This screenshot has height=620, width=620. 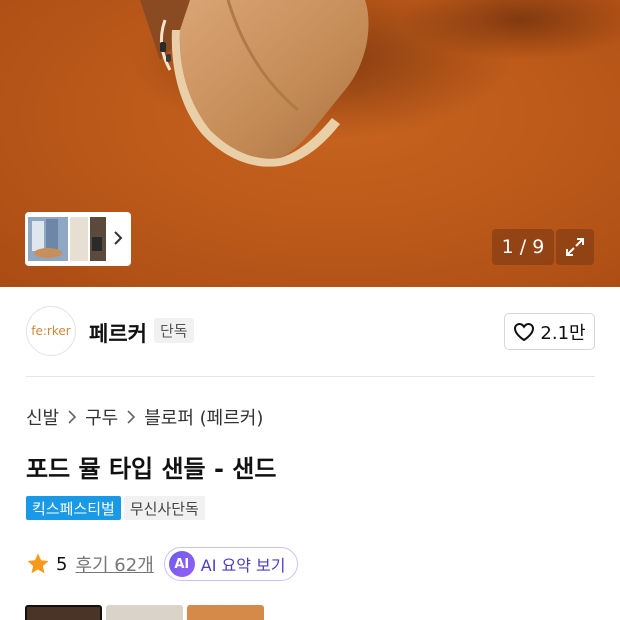 What do you see at coordinates (310, 376) in the screenshot?
I see `divider` at bounding box center [310, 376].